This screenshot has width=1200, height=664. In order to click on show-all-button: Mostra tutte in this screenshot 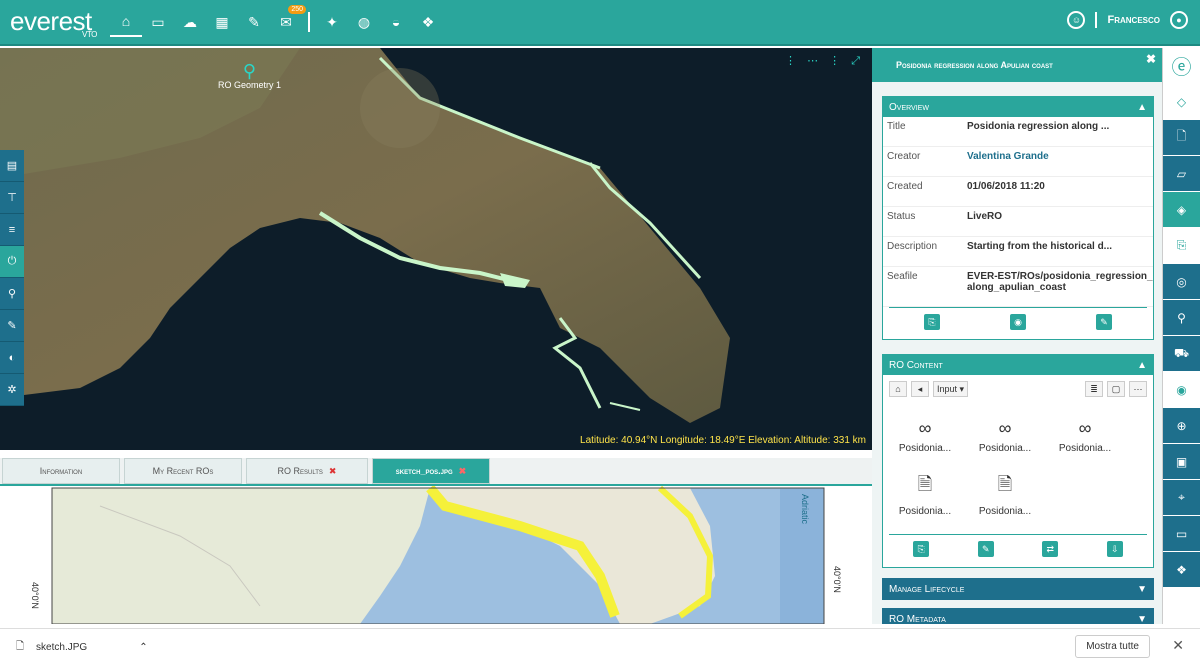, I will do `click(1112, 646)`.